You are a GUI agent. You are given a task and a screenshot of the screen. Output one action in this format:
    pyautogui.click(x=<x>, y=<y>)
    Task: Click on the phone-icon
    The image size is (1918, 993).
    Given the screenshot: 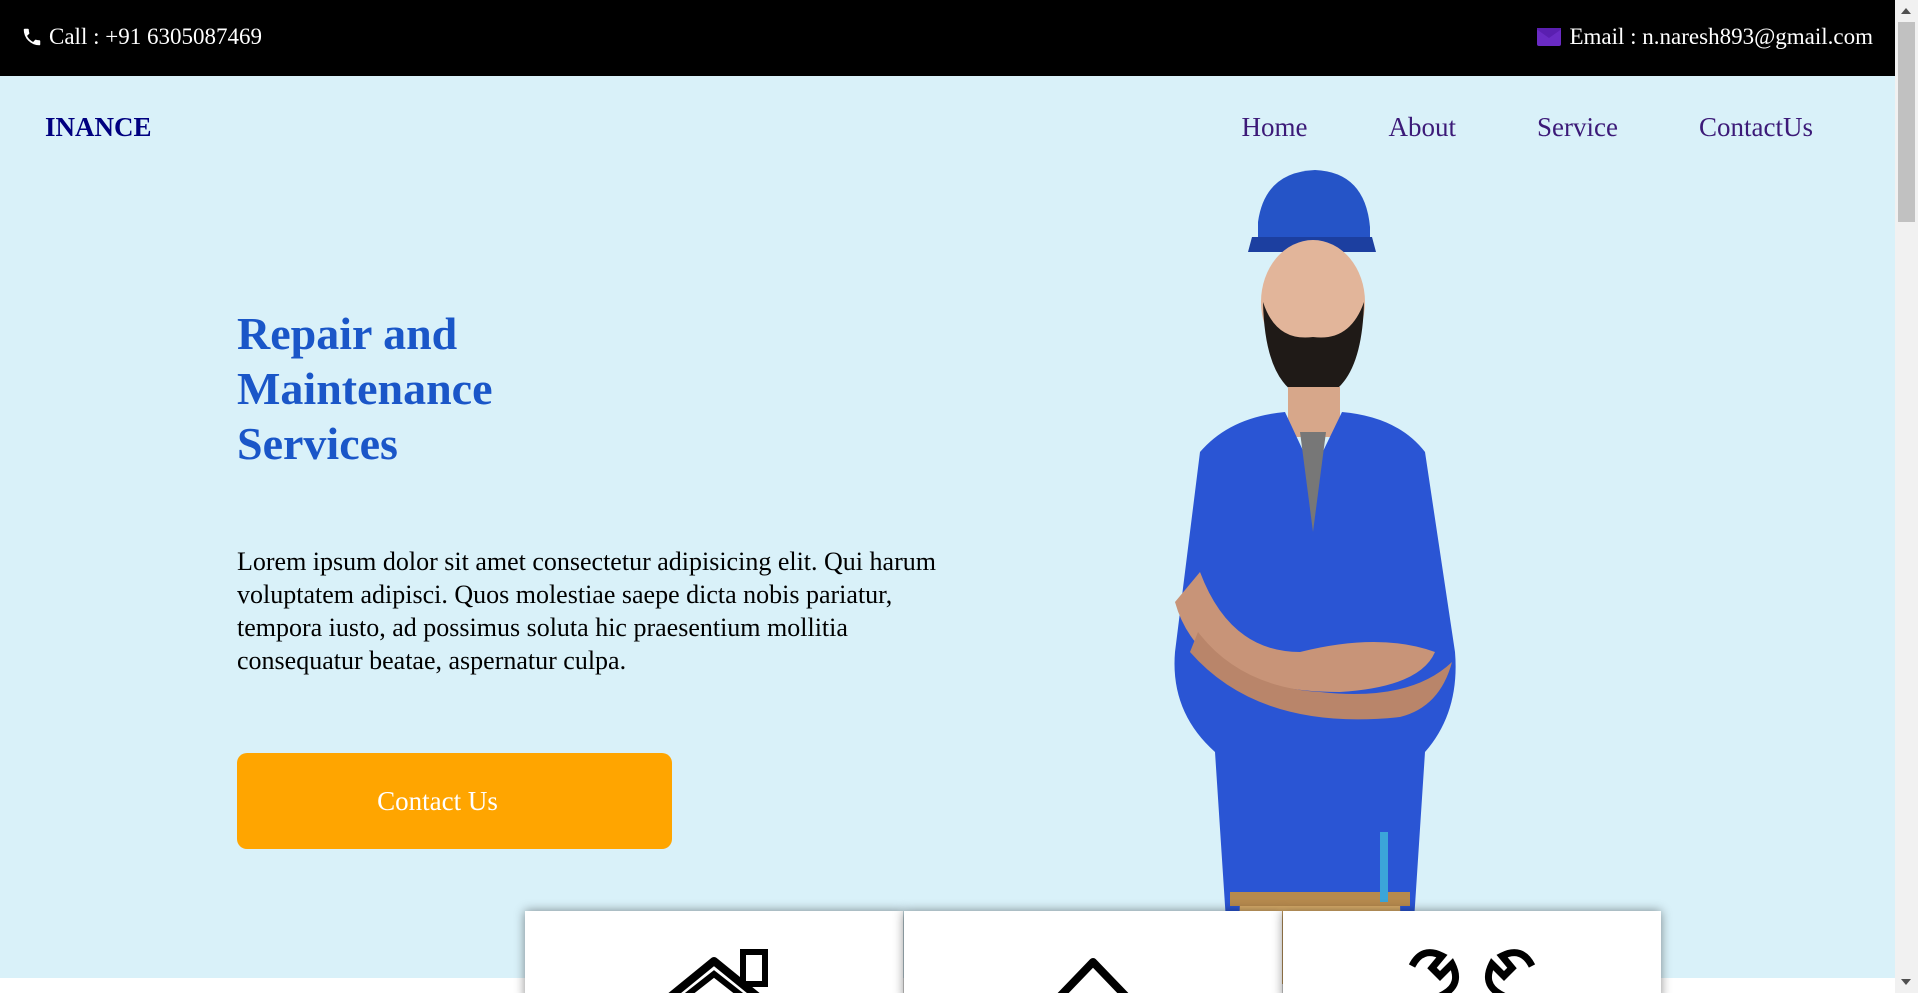 What is the action you would take?
    pyautogui.click(x=32, y=37)
    